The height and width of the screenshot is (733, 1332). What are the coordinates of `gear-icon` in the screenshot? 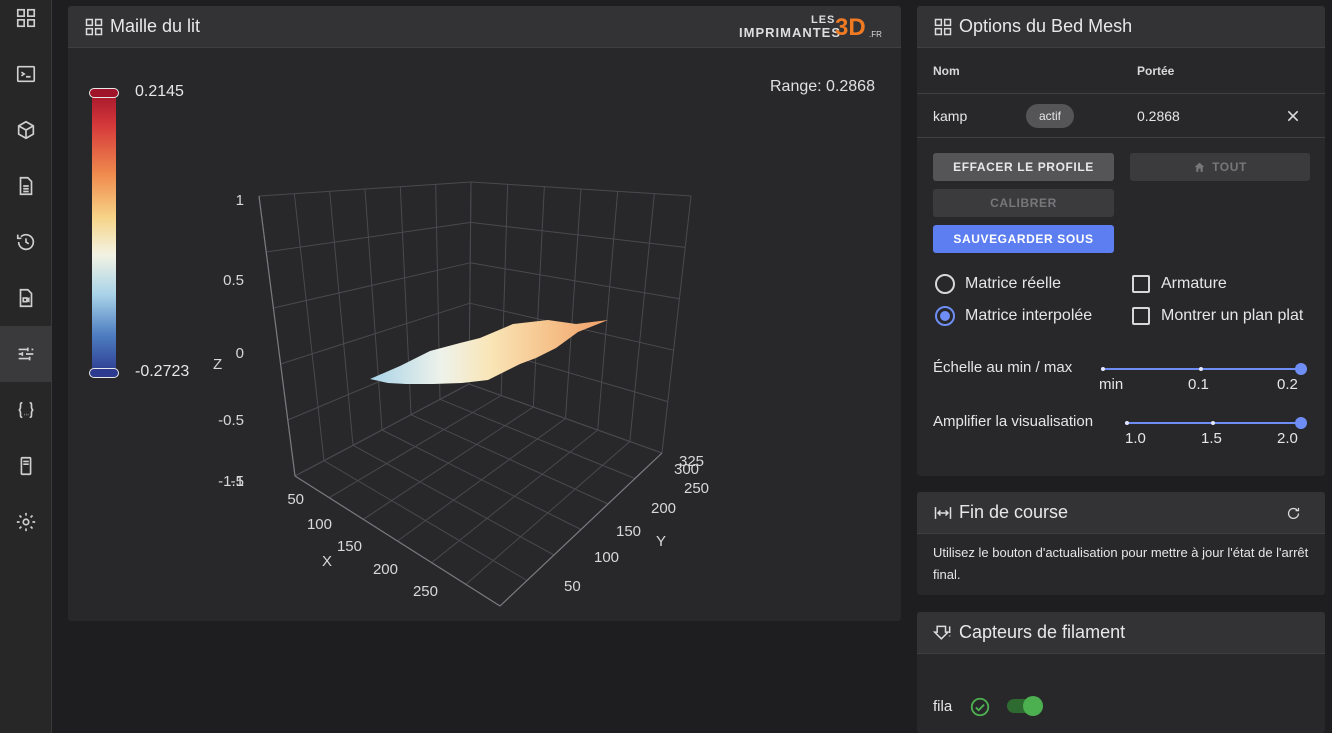 It's located at (26, 522).